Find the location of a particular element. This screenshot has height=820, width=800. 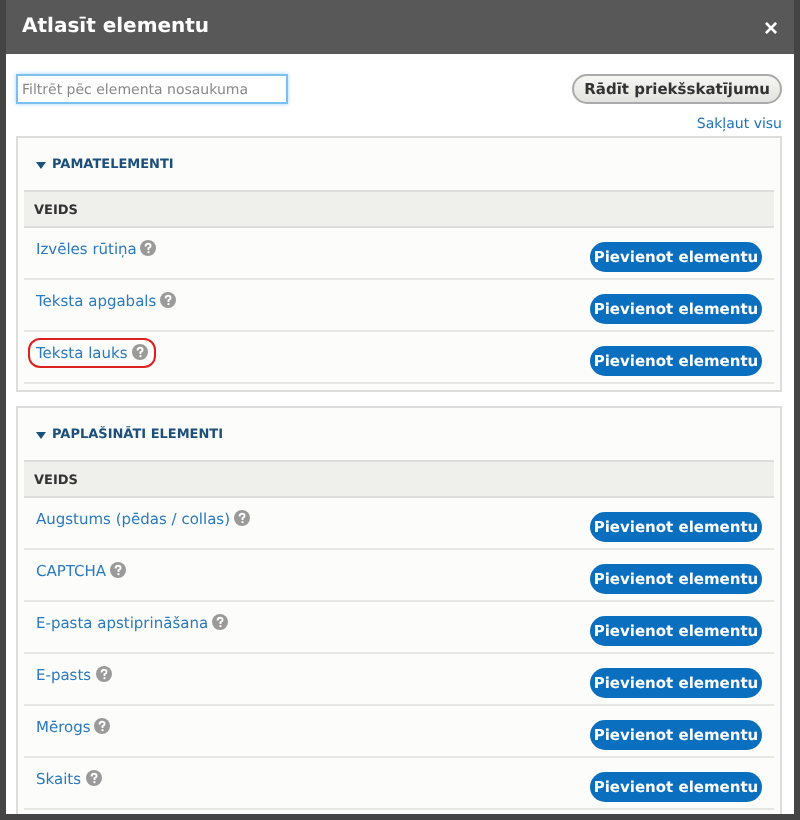

close-button: × is located at coordinates (770, 27).